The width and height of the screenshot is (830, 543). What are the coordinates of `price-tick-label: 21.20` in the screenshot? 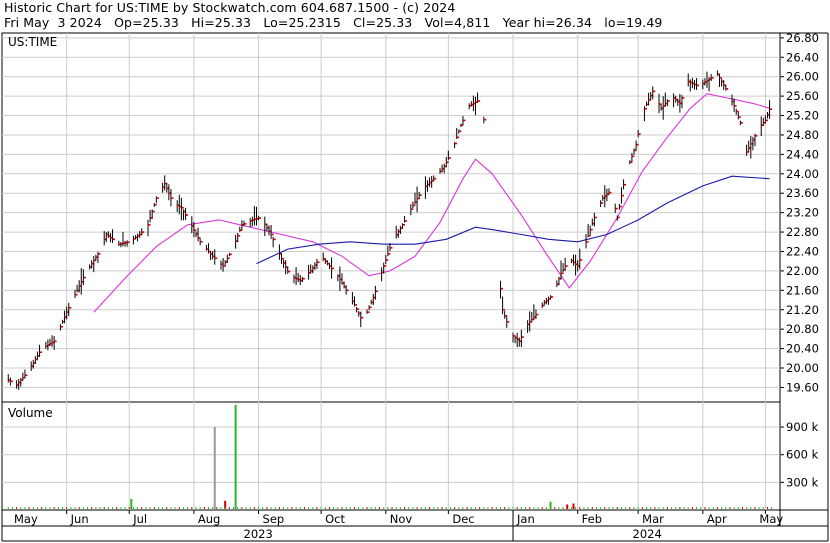 It's located at (802, 310).